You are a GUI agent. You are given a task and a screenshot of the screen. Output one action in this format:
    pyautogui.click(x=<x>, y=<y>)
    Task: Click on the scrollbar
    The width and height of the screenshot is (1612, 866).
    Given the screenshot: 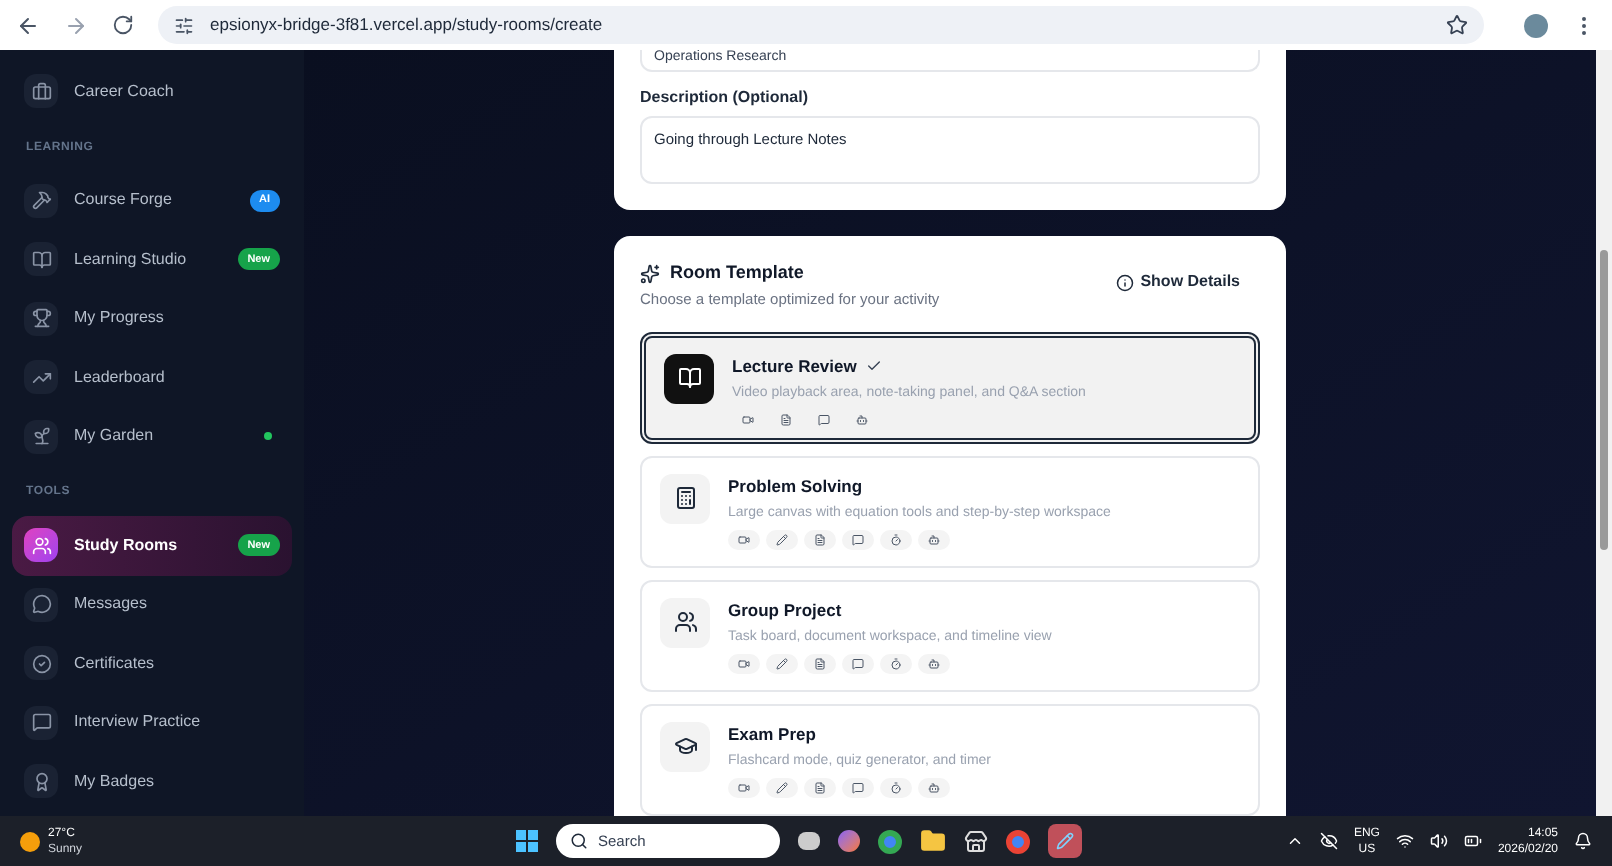 What is the action you would take?
    pyautogui.click(x=1604, y=433)
    